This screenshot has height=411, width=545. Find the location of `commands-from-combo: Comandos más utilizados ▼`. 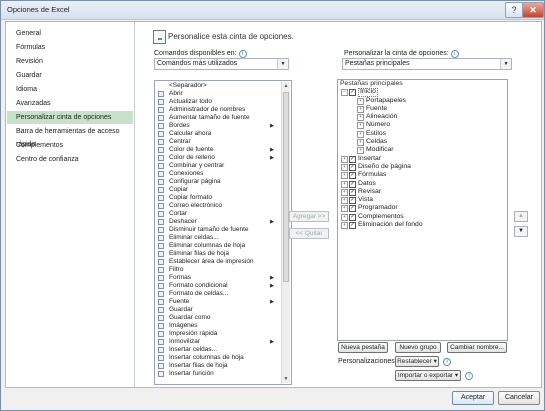

commands-from-combo: Comandos más utilizados ▼ is located at coordinates (221, 64).